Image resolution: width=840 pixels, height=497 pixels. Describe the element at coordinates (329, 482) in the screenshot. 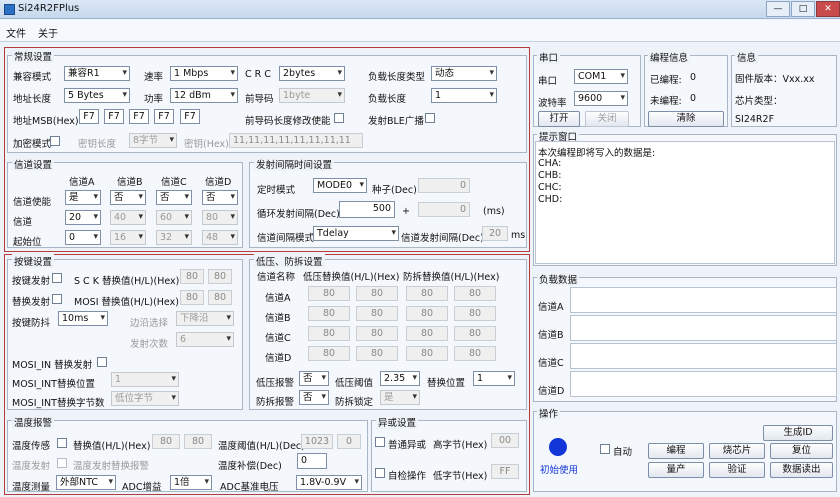

I see `adc-ref-select: 1.8V-0.9V` at that location.